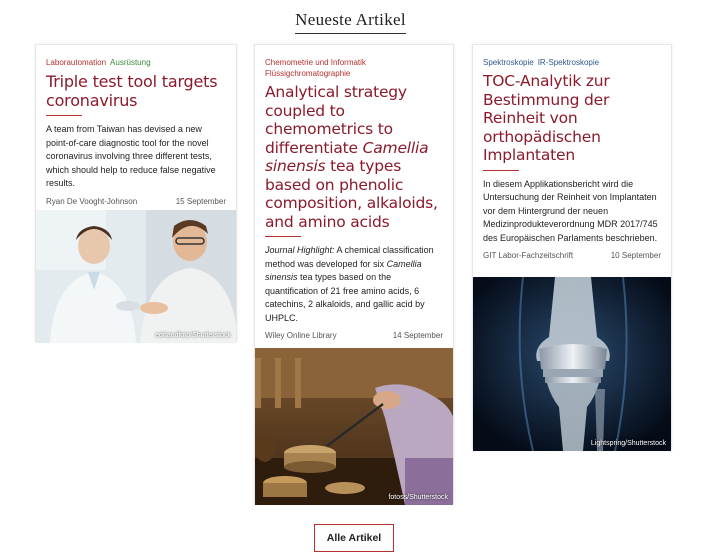  What do you see at coordinates (568, 62) in the screenshot?
I see `category-link: IR-Spektroskopie` at bounding box center [568, 62].